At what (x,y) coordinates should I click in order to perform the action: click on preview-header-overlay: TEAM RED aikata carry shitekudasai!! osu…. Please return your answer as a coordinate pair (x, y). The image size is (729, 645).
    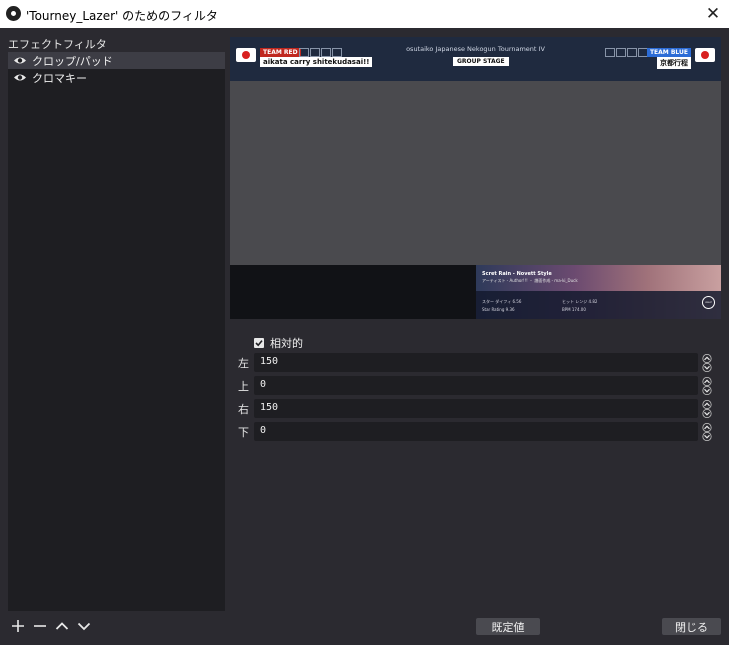
    Looking at the image, I should click on (475, 59).